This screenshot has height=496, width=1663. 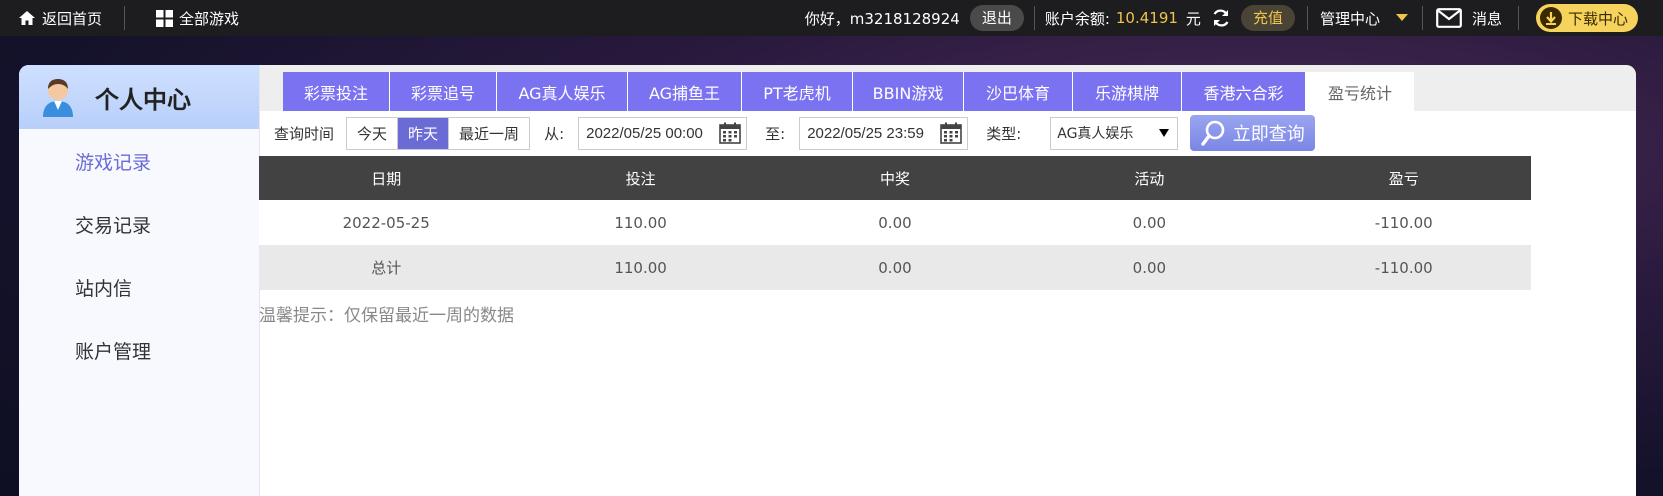 I want to click on type-label: 类型:, so click(x=1004, y=133).